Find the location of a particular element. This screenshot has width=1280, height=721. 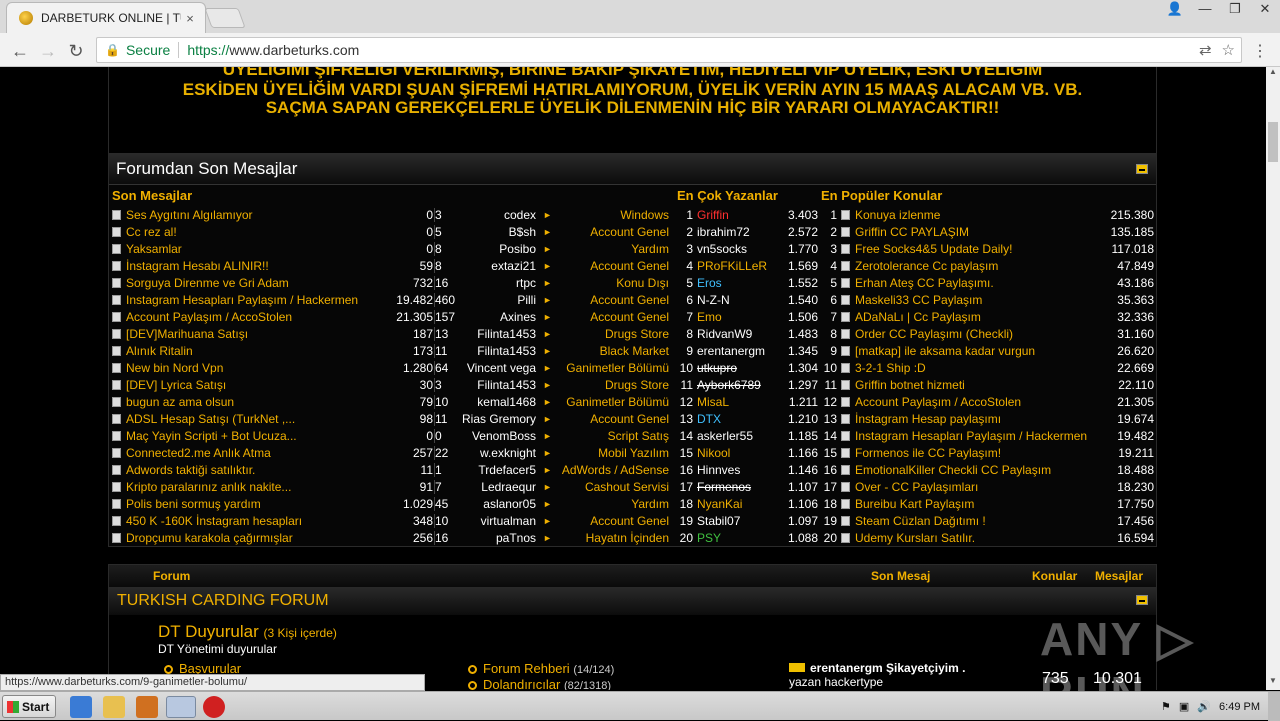

category-link: Windows is located at coordinates (594, 215).